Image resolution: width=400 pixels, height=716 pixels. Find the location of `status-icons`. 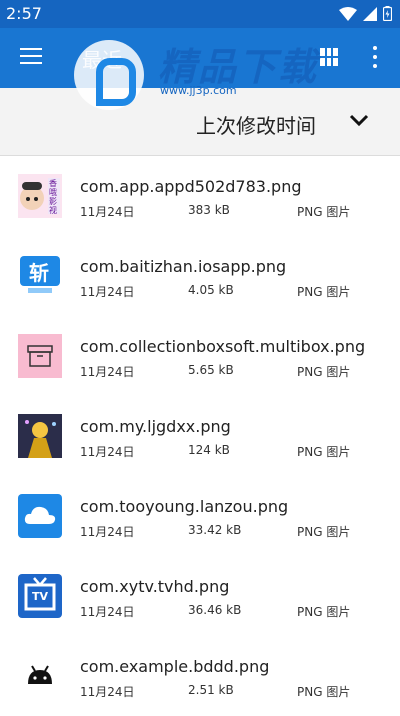

status-icons is located at coordinates (365, 13).